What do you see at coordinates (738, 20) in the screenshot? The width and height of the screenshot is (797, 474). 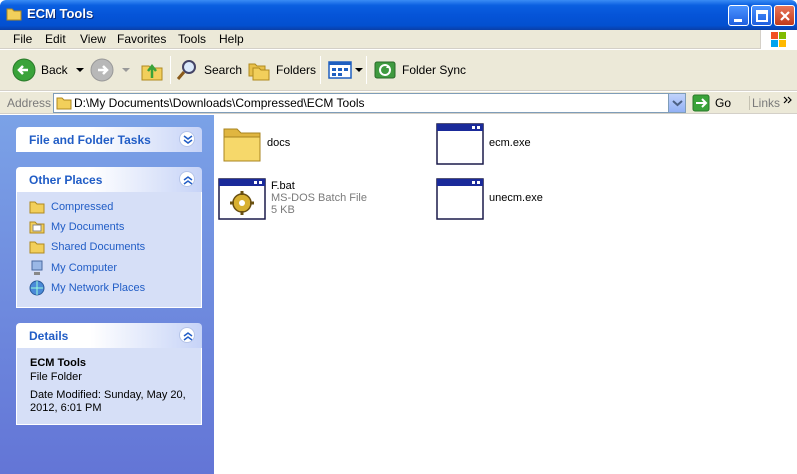 I see `minimize-icon` at bounding box center [738, 20].